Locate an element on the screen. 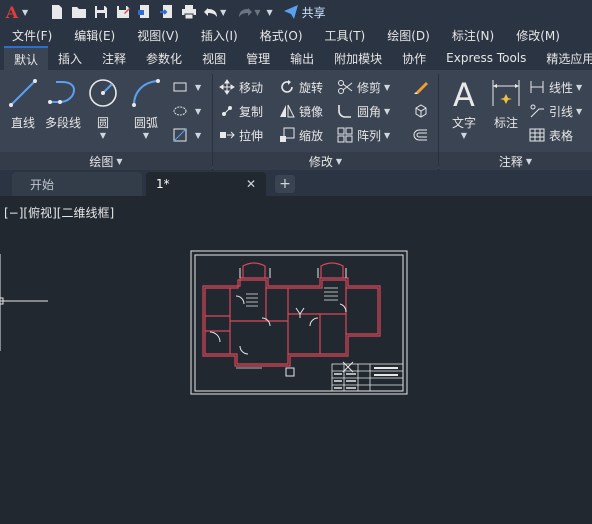 The height and width of the screenshot is (524, 592). rectangle-chevron-down-icon: ▼ is located at coordinates (198, 87).